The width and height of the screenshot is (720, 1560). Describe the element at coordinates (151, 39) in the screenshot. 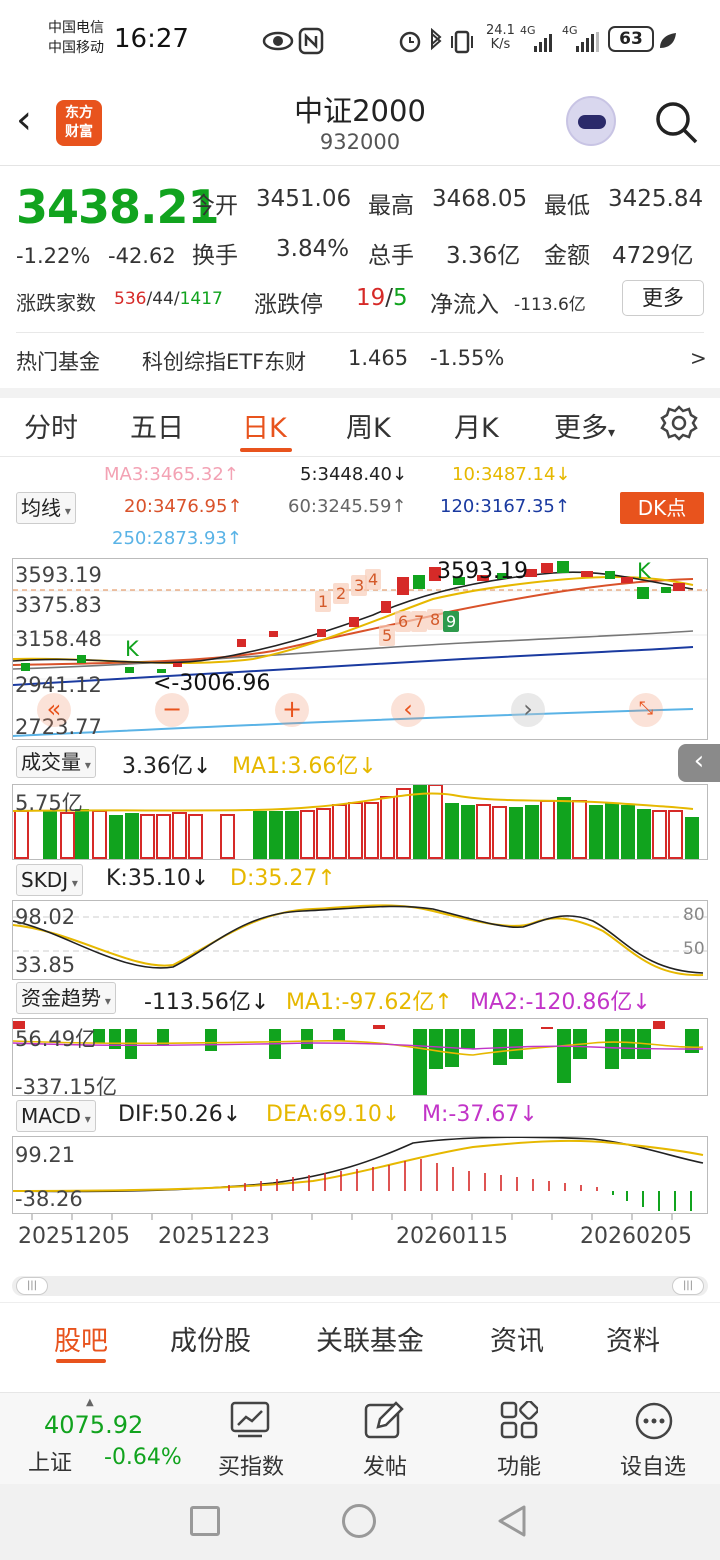

I see `status-time: 16:27` at that location.